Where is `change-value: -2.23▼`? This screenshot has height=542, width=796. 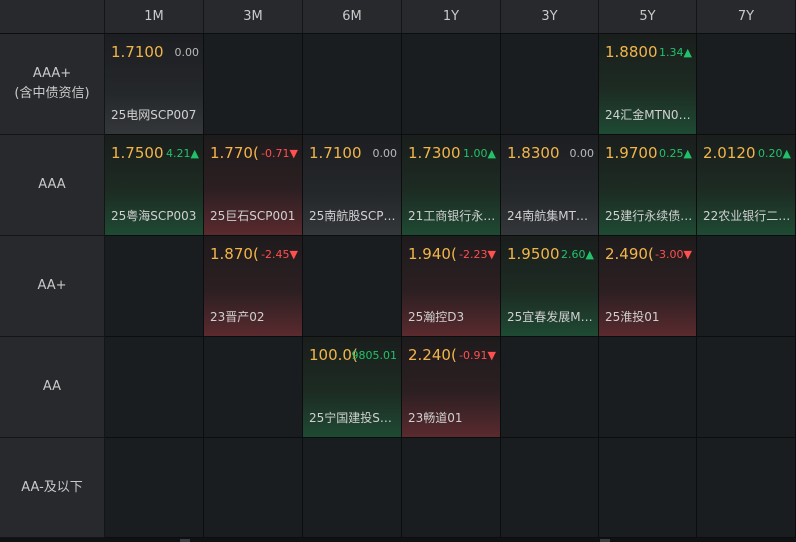
change-value: -2.23▼ is located at coordinates (477, 254).